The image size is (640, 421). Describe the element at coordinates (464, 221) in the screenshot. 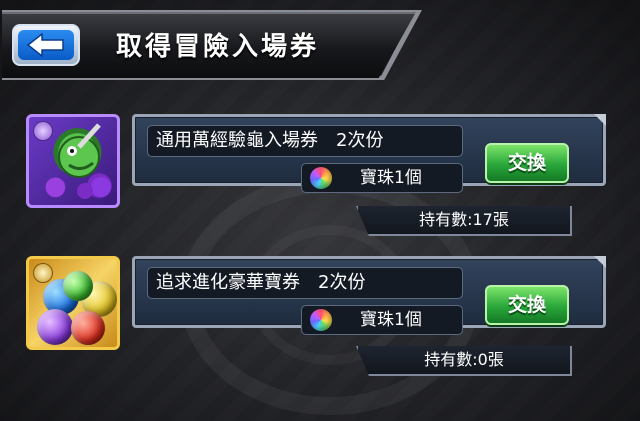

I see `owned-count: 持有數:17張` at that location.